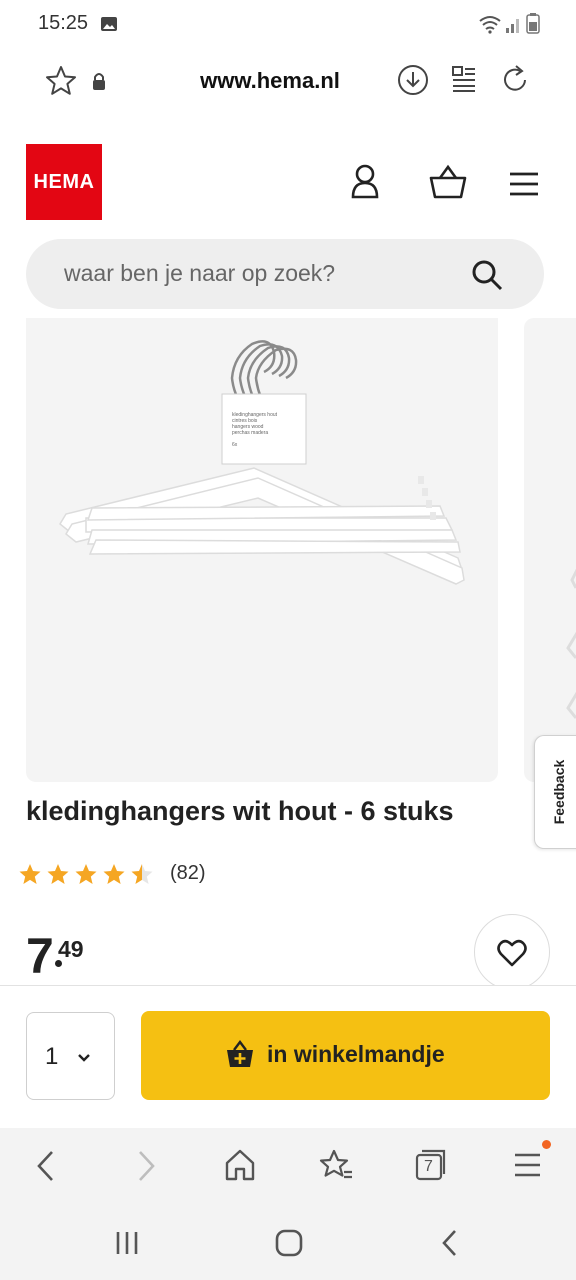 This screenshot has height=1280, width=576. What do you see at coordinates (84, 1058) in the screenshot?
I see `chevron-down-icon` at bounding box center [84, 1058].